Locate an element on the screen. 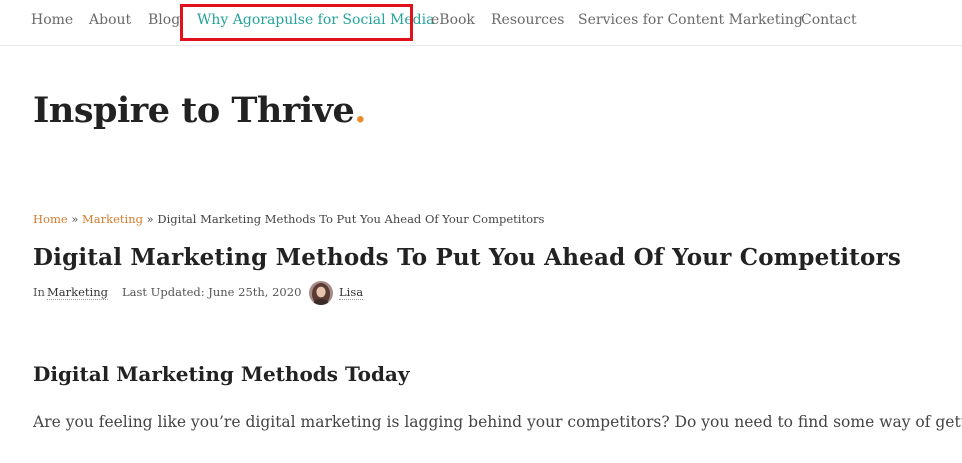 The width and height of the screenshot is (962, 463). site-title-text: Inspire to Thrive is located at coordinates (194, 110).